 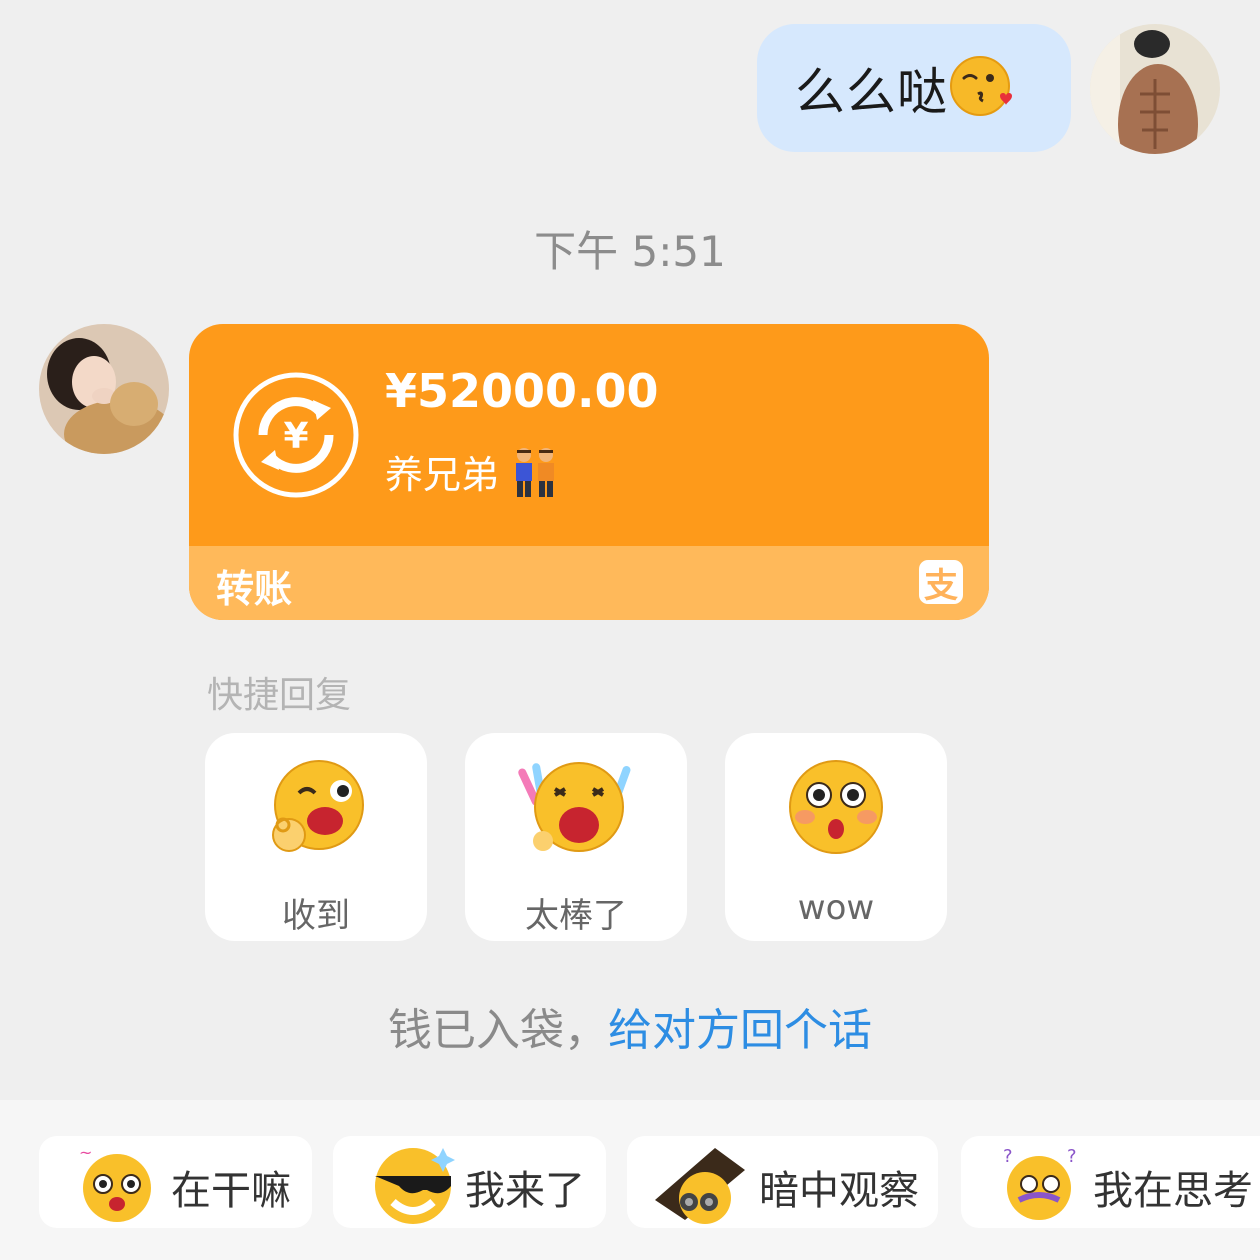 I want to click on alipay-icon: 支, so click(x=941, y=583).